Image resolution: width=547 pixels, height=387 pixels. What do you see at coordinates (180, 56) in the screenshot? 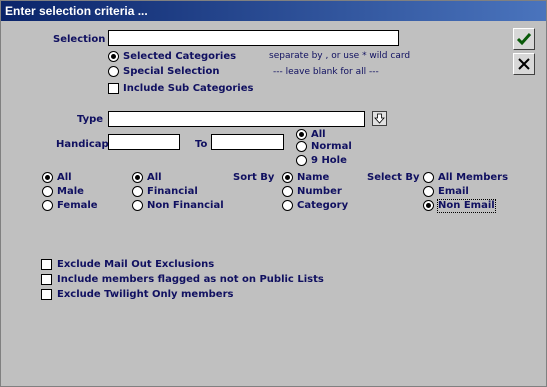
I see `selected-categories-label: Selected Categories` at bounding box center [180, 56].